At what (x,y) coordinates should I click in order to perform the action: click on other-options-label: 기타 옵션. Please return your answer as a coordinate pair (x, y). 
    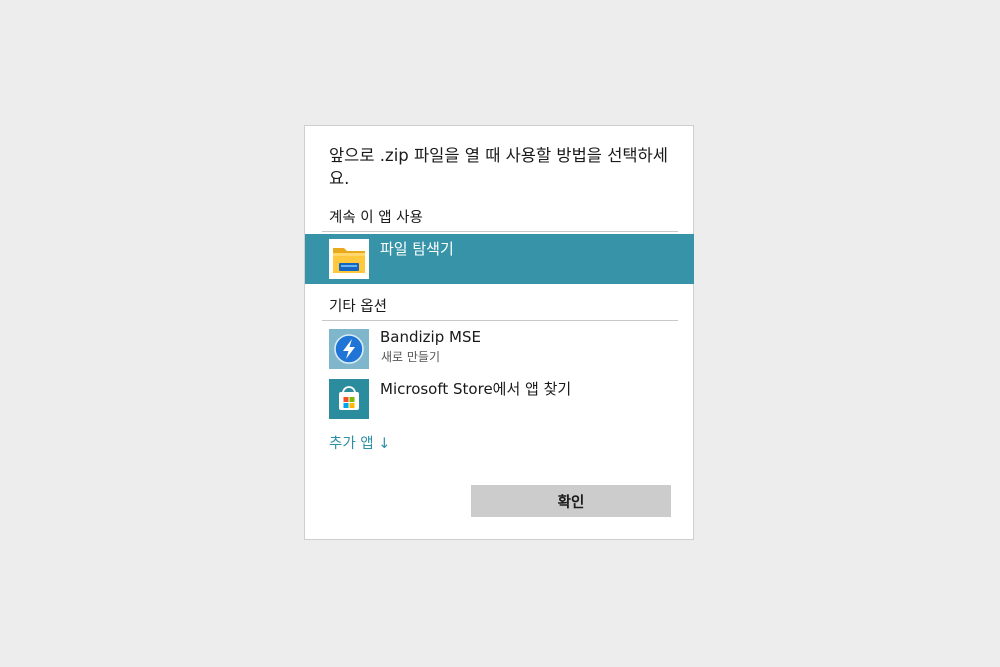
    Looking at the image, I should click on (358, 307).